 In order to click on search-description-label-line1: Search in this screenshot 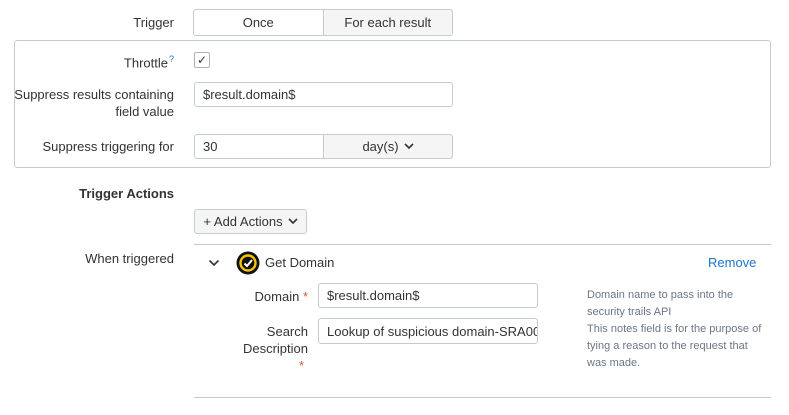, I will do `click(287, 331)`.